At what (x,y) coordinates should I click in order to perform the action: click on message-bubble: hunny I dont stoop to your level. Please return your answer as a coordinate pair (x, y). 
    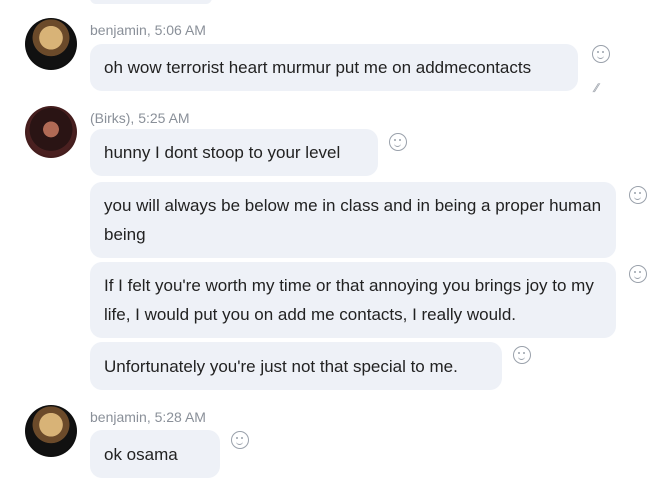
    Looking at the image, I should click on (234, 152).